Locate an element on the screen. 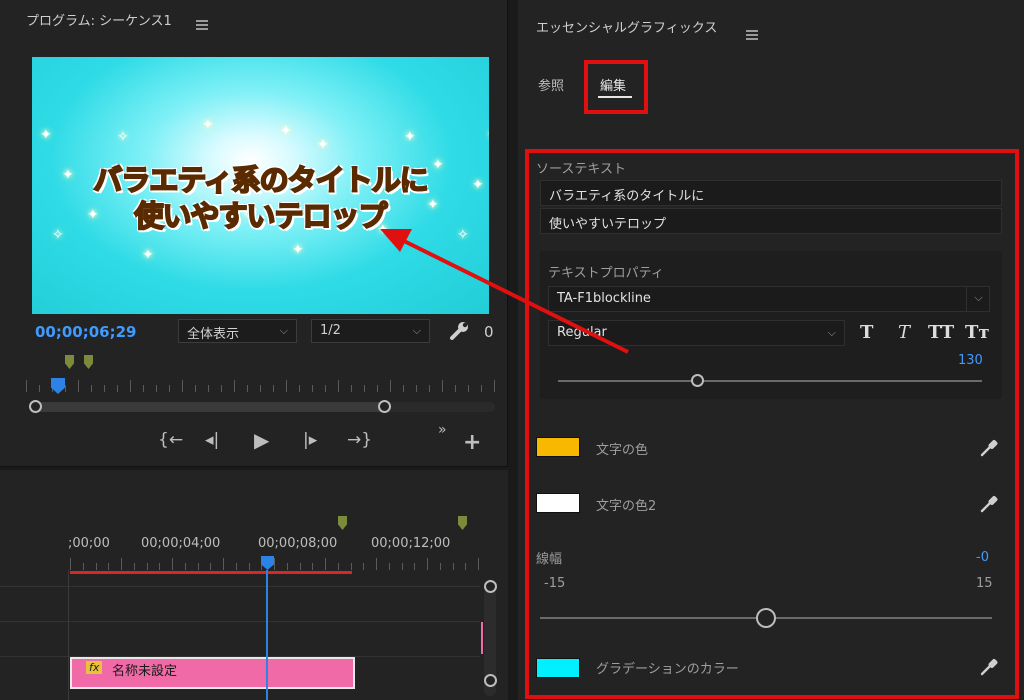 The height and width of the screenshot is (700, 1024). wrench-icon is located at coordinates (460, 331).